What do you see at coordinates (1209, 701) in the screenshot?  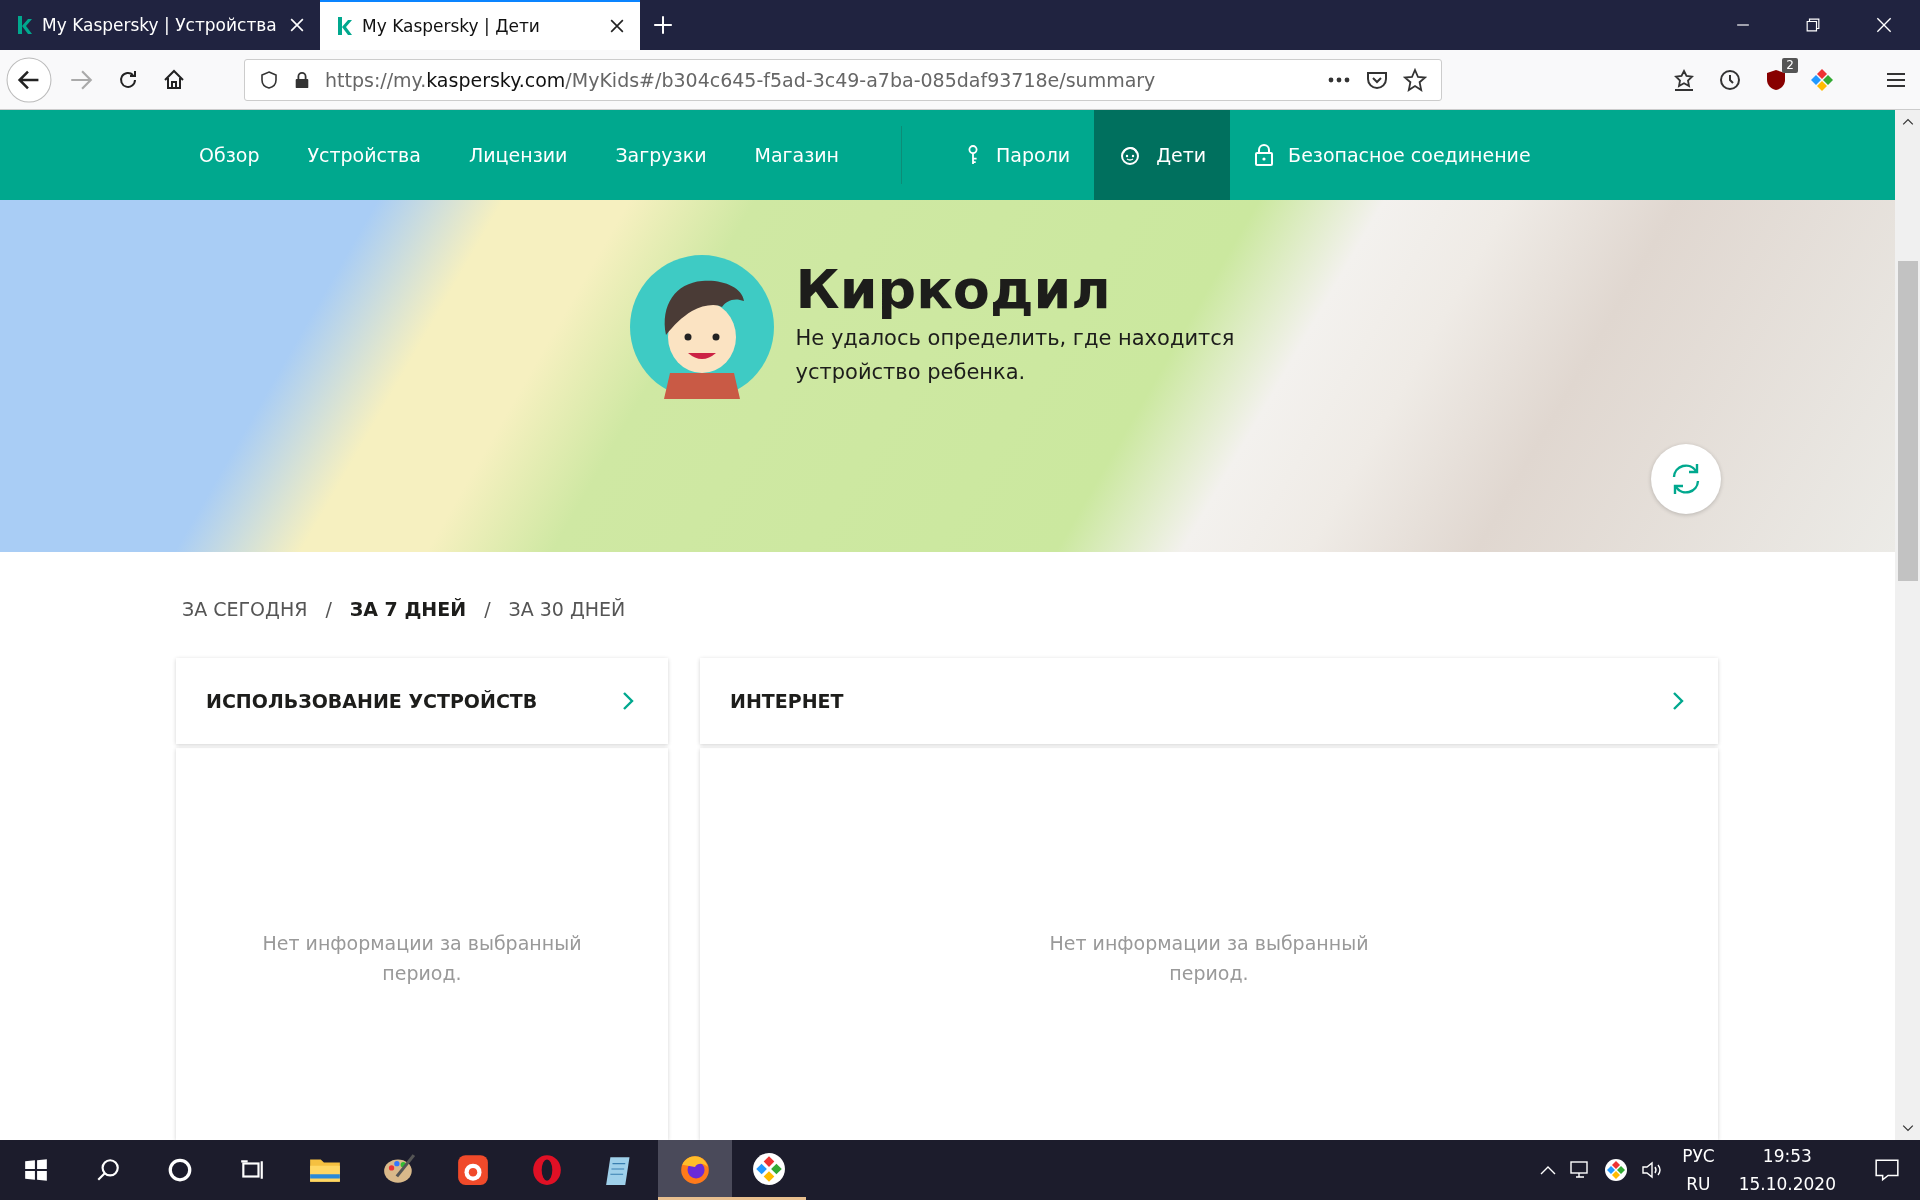 I see `card-header: ИНТЕРНЕТ` at bounding box center [1209, 701].